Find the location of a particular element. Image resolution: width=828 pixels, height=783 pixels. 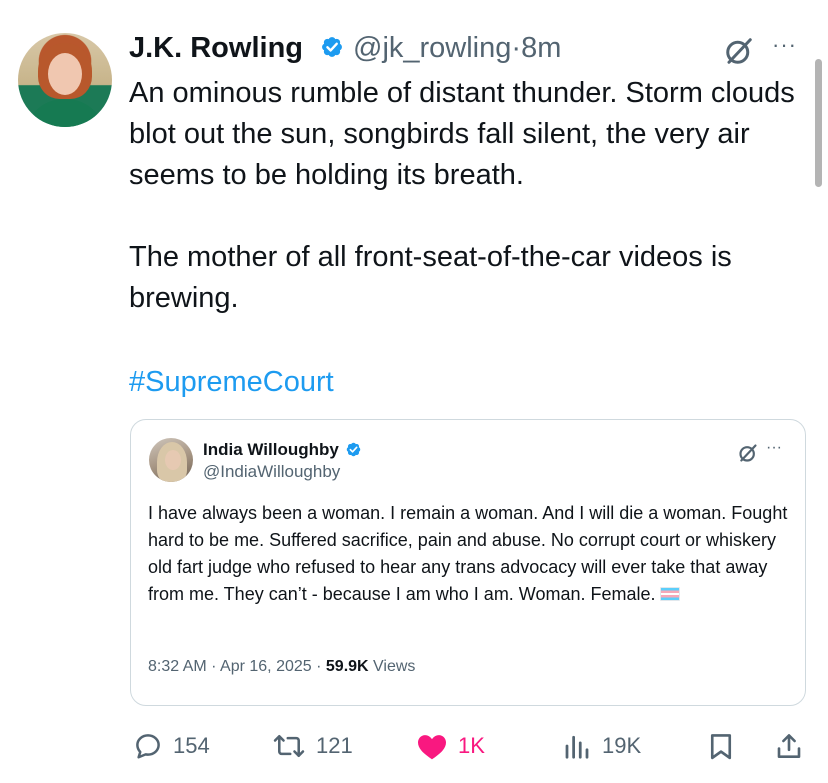

views-button: 19K is located at coordinates (601, 746).